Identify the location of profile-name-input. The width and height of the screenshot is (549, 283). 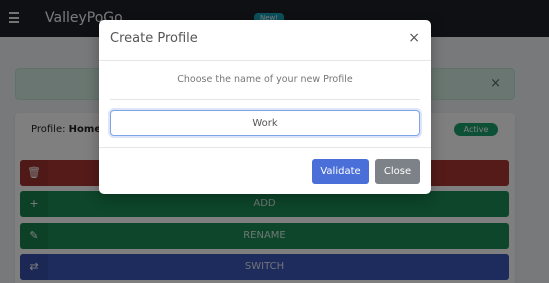
(265, 123).